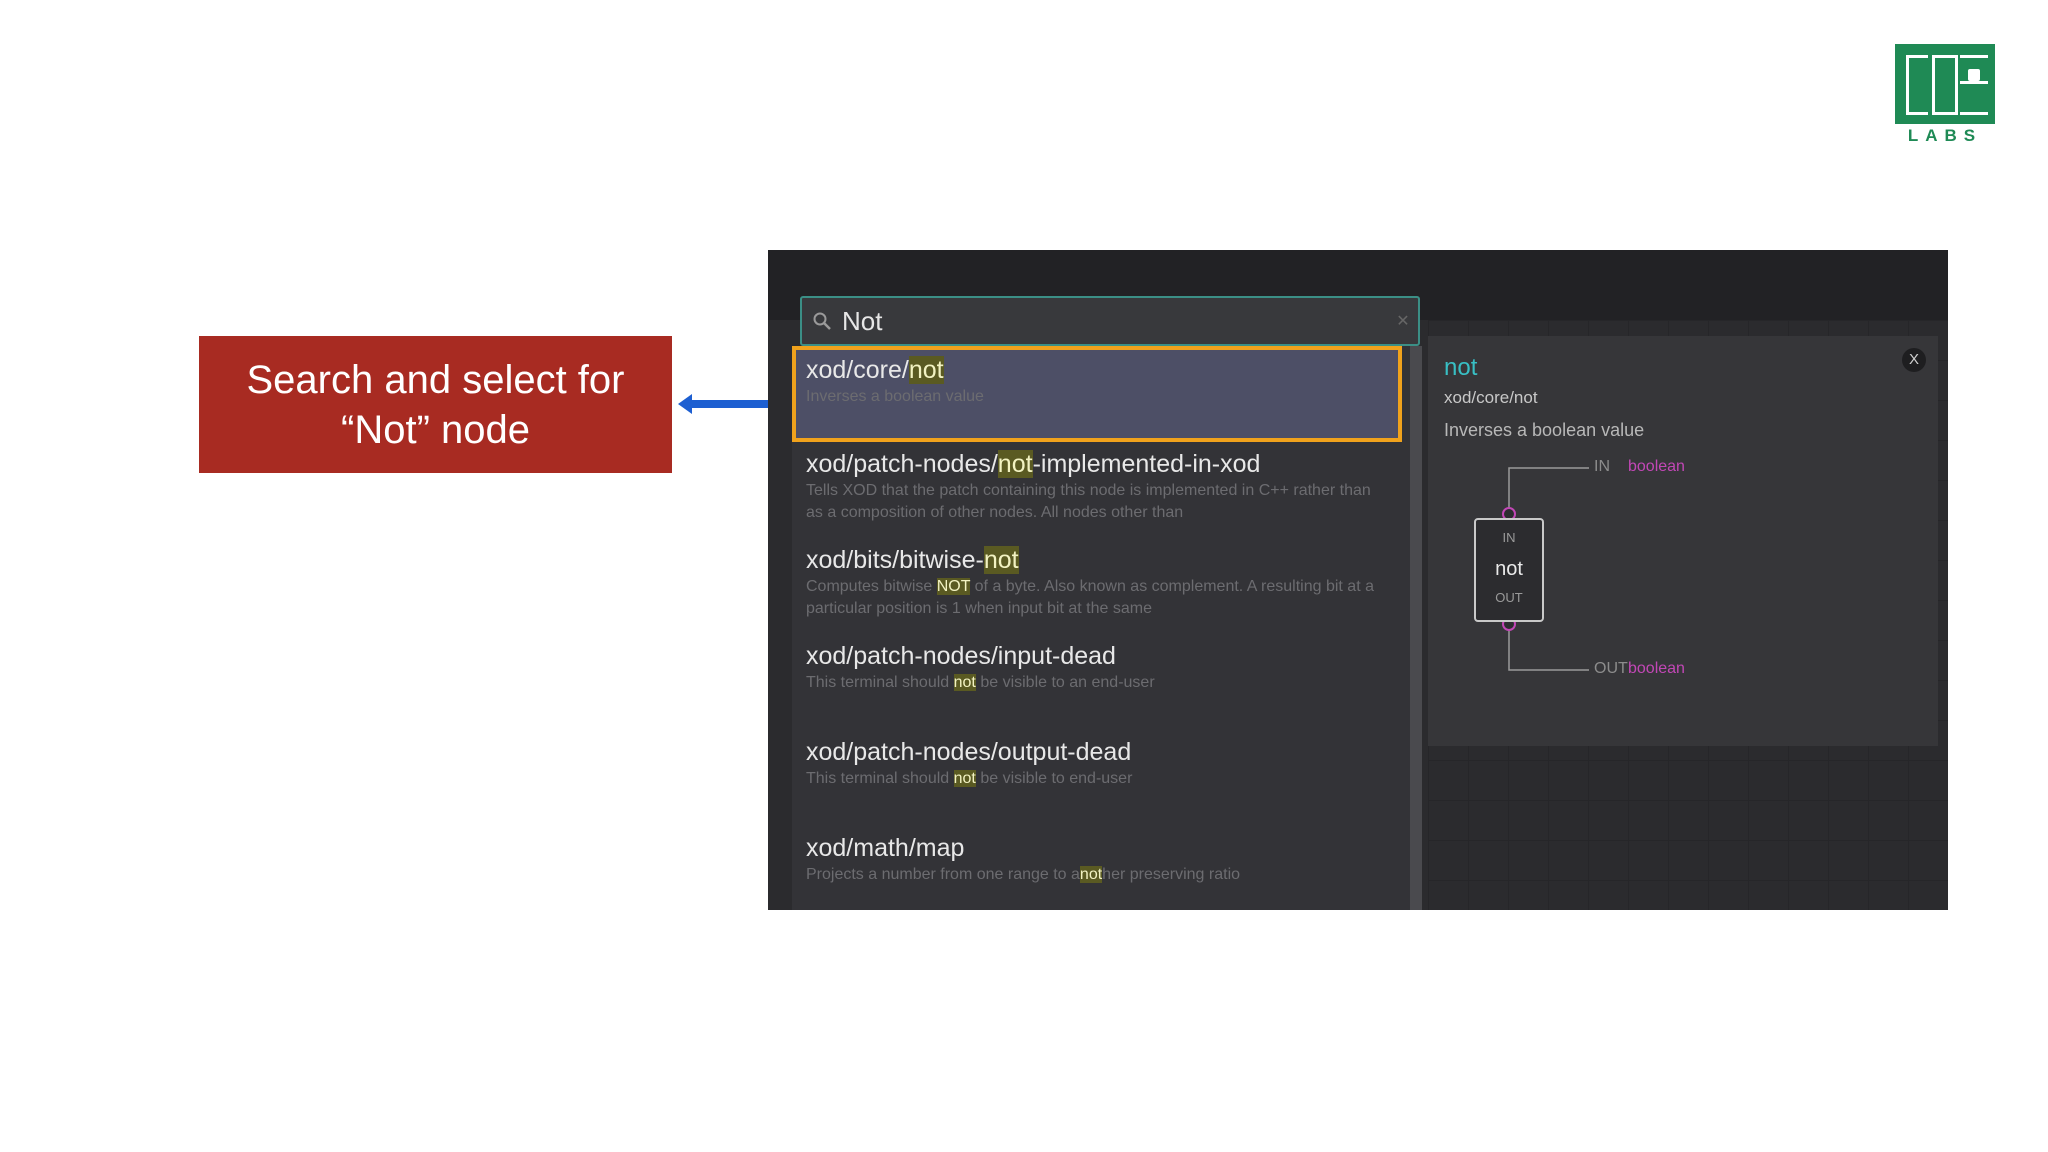  I want to click on input-pin-label: IN, so click(1602, 466).